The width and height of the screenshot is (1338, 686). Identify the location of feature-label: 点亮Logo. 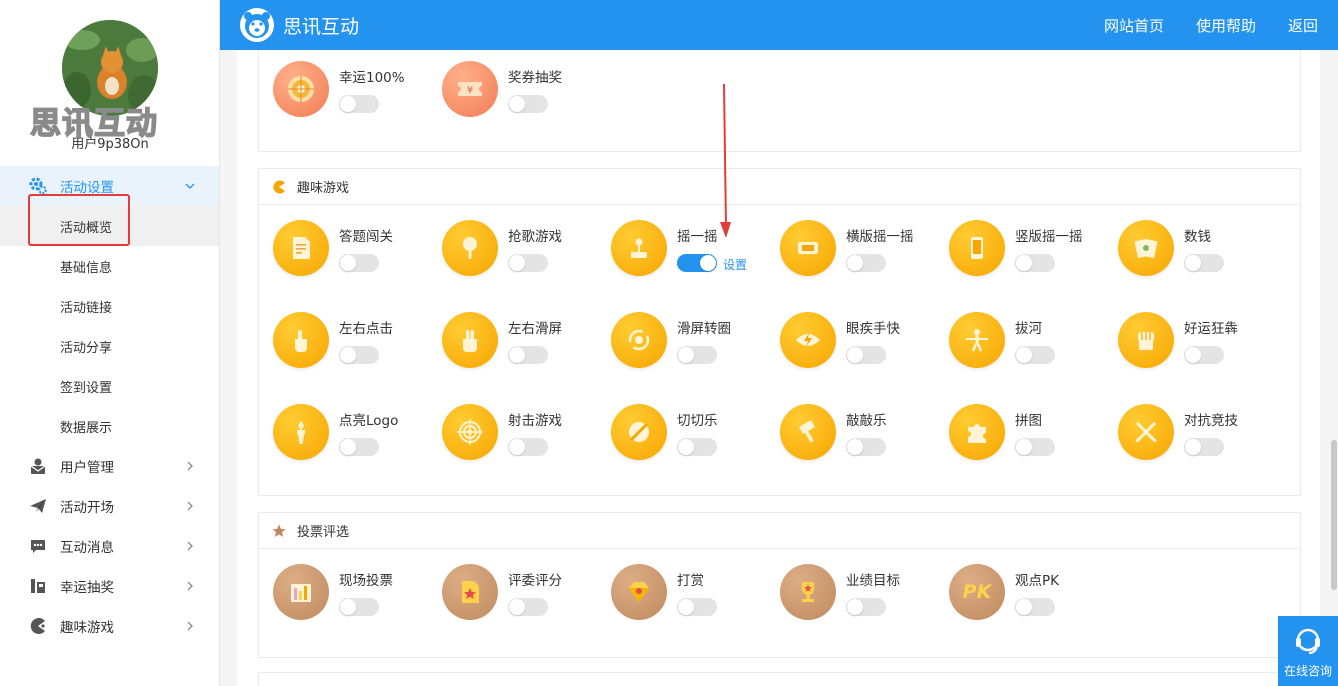
(369, 421).